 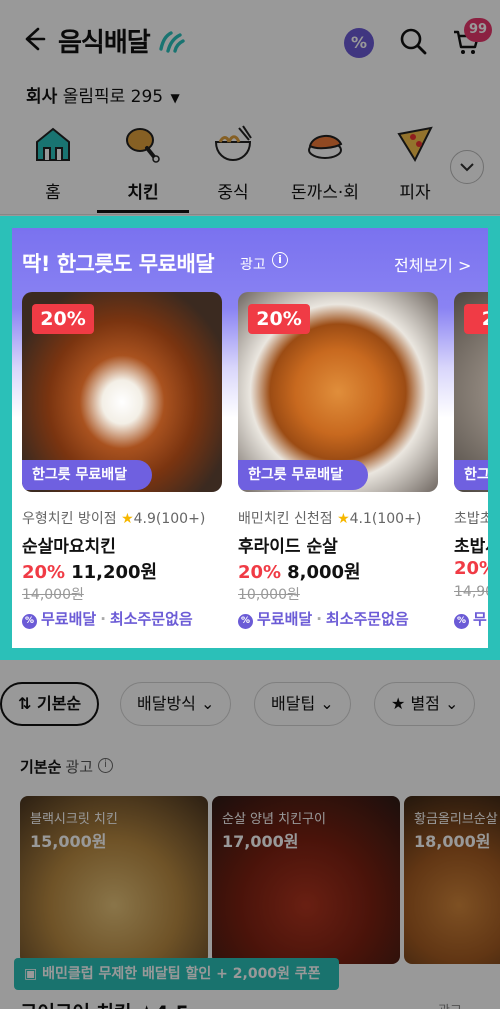 What do you see at coordinates (415, 167) in the screenshot?
I see `tab-pizza: 피자` at bounding box center [415, 167].